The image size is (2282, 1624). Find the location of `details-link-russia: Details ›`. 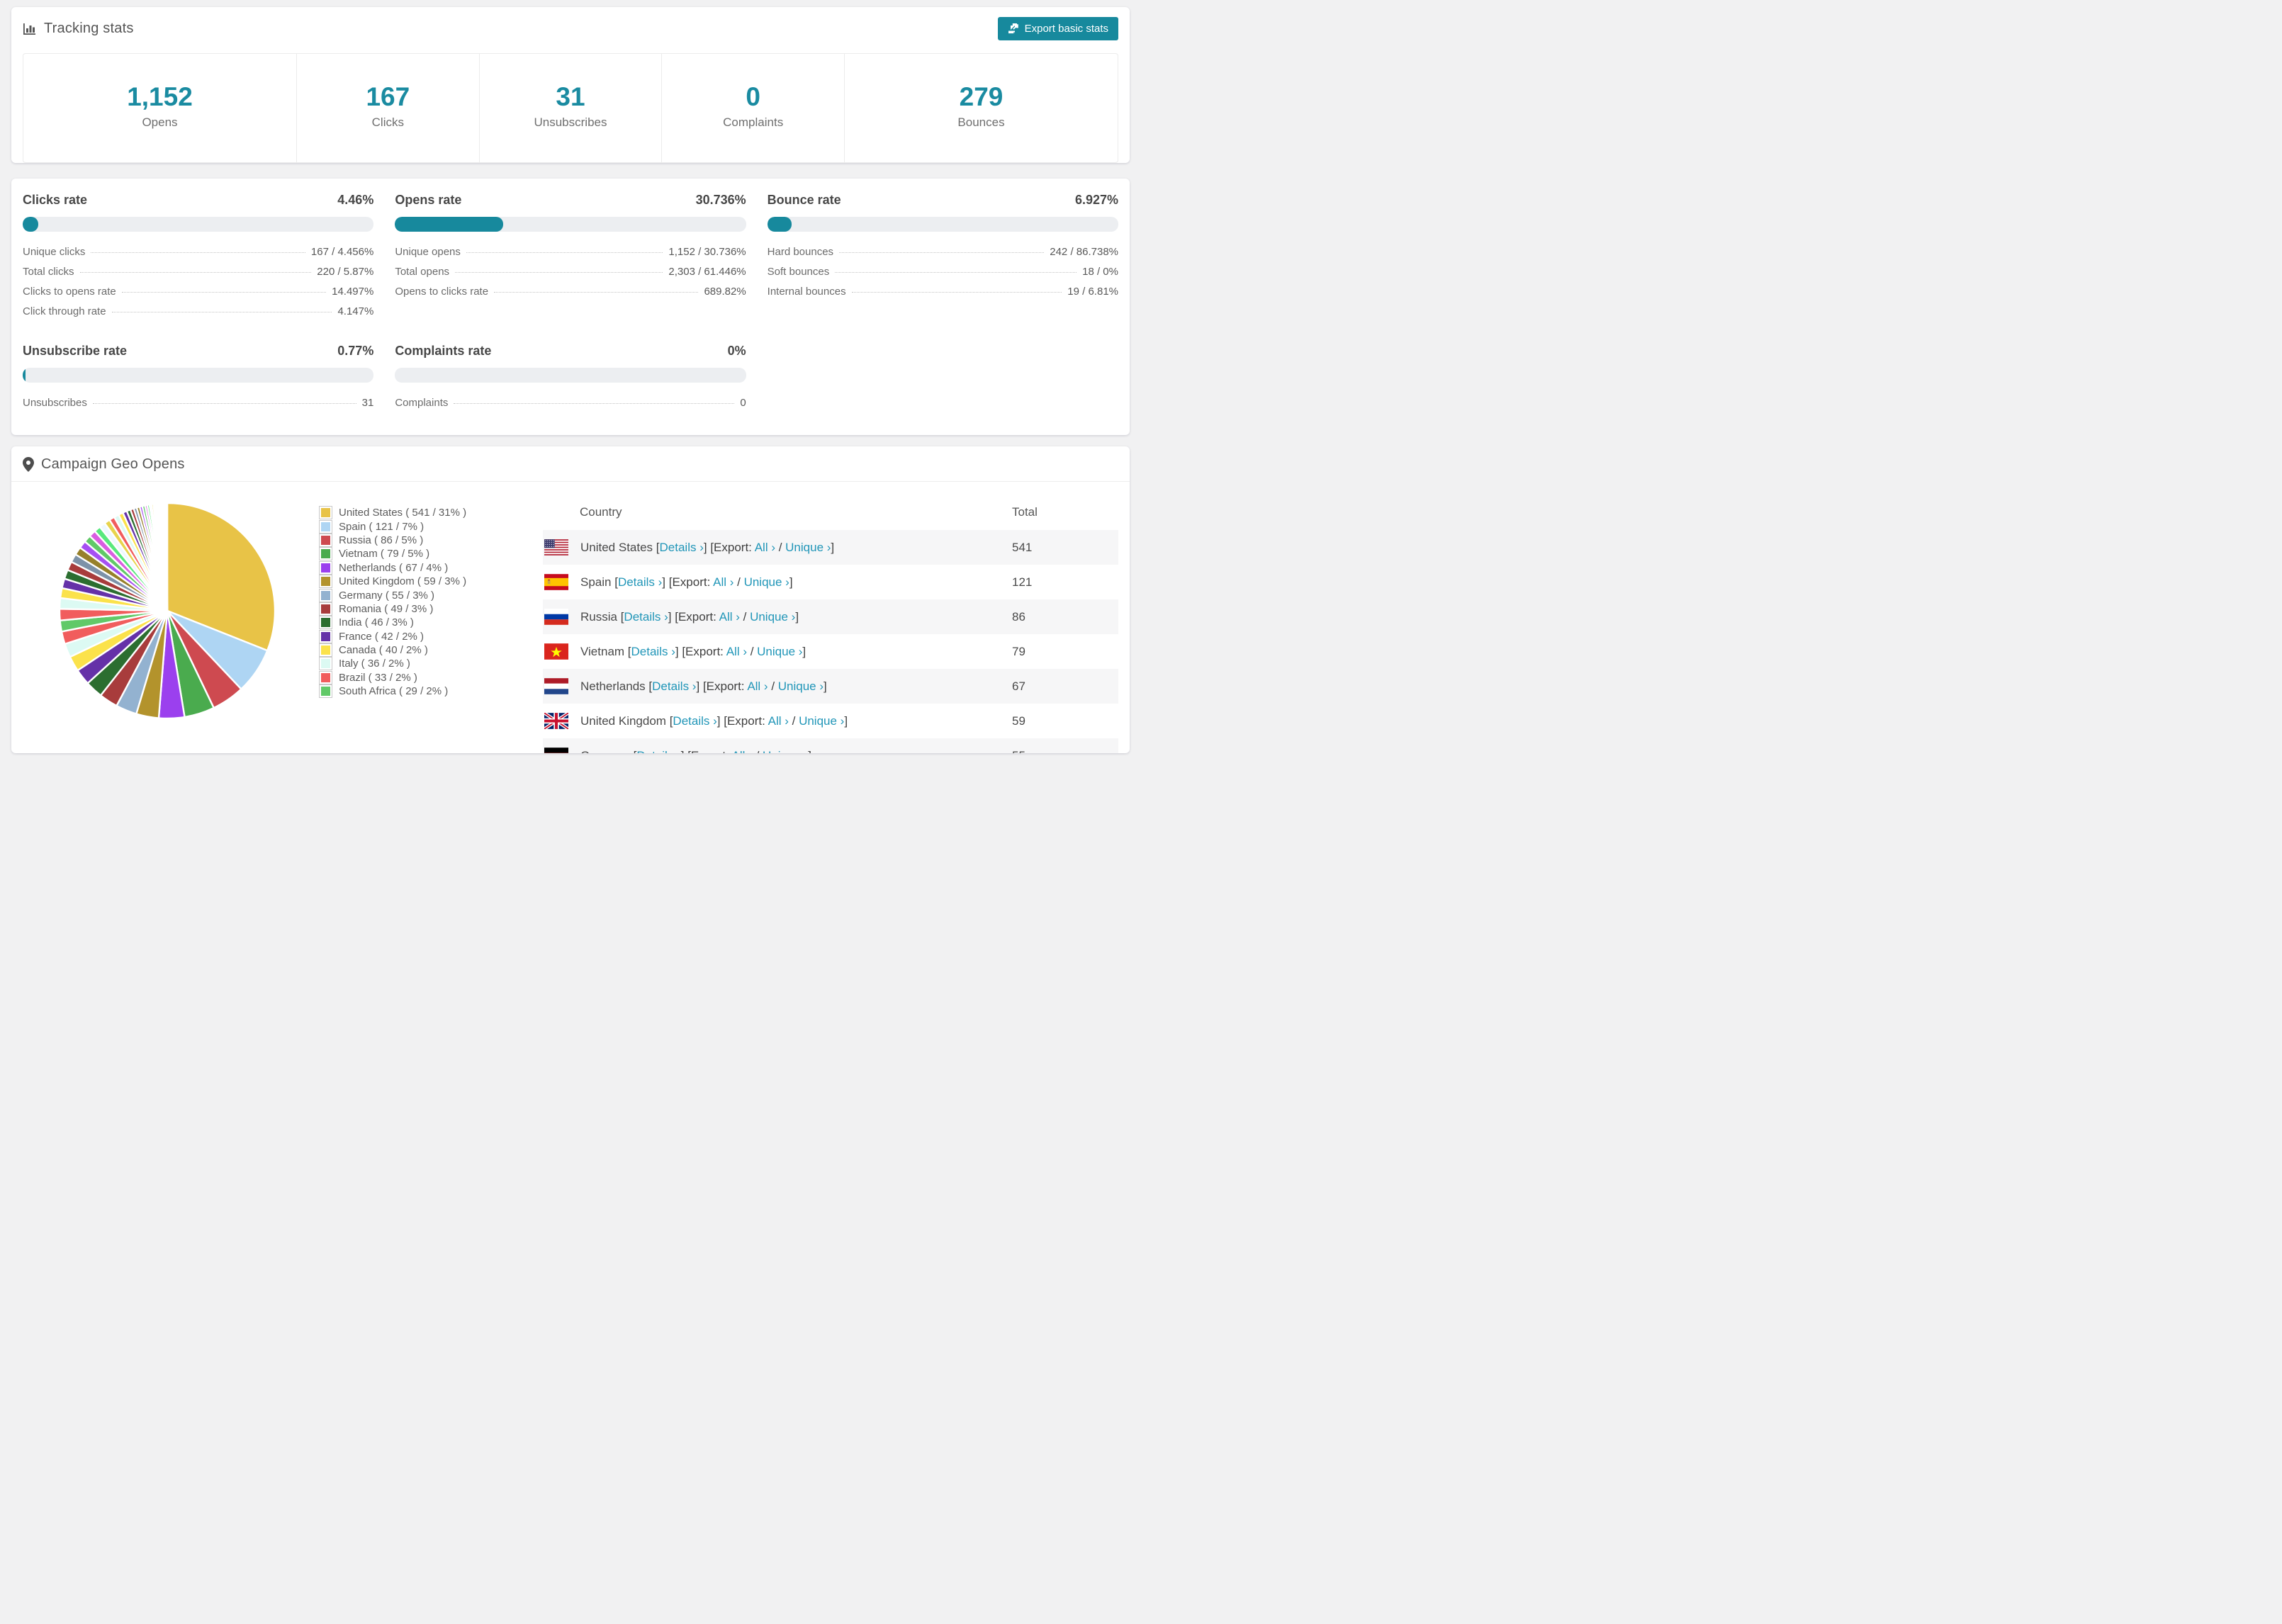

details-link-russia: Details › is located at coordinates (646, 617).